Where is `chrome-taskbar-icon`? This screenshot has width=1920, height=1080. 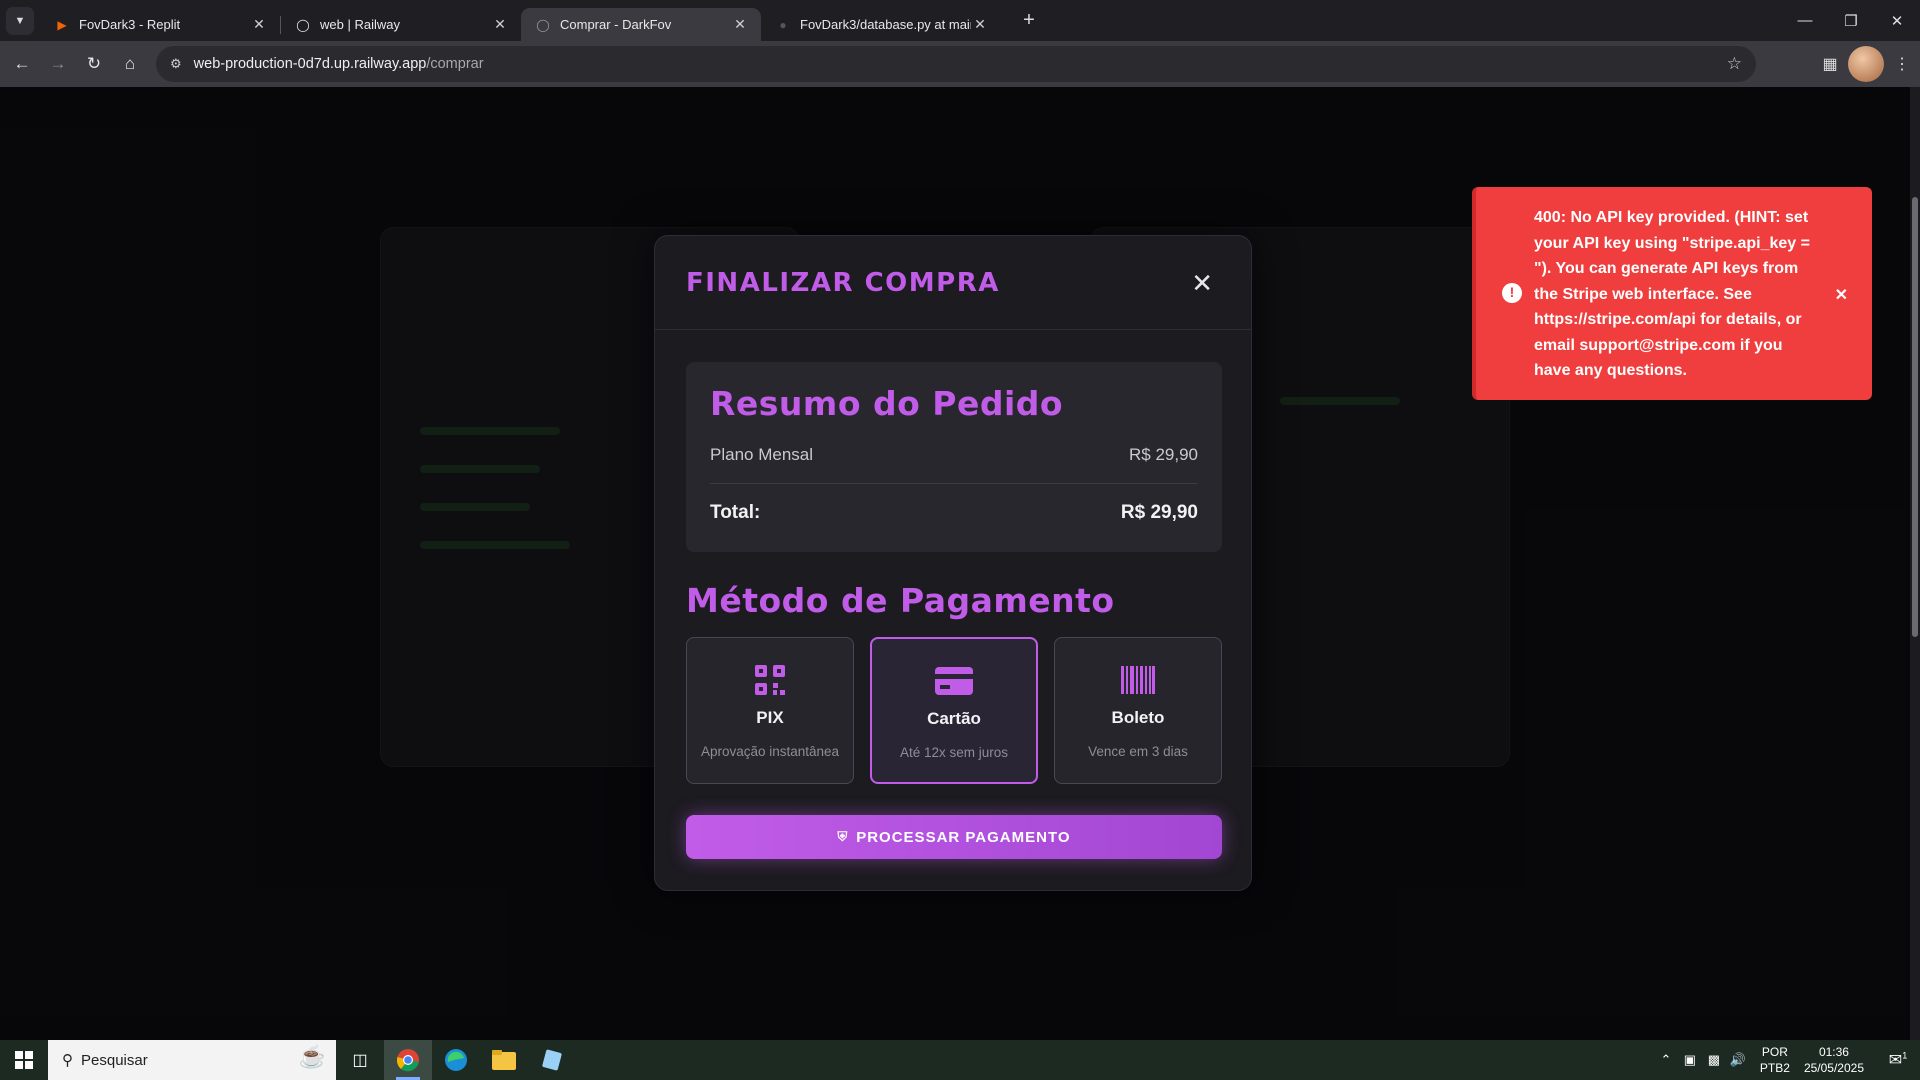 chrome-taskbar-icon is located at coordinates (408, 1060).